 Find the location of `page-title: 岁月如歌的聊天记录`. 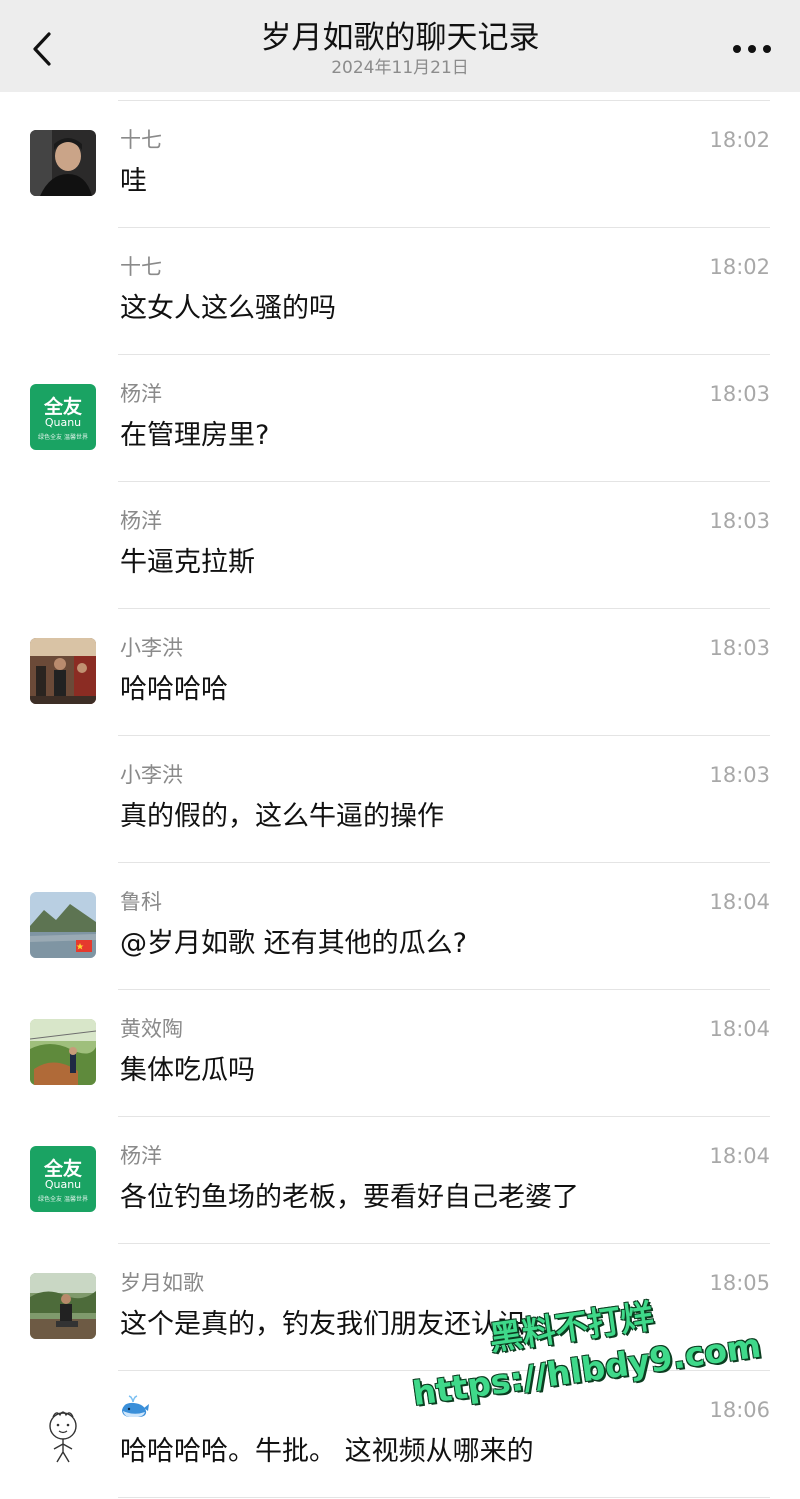

page-title: 岁月如歌的聊天记录 is located at coordinates (400, 38).